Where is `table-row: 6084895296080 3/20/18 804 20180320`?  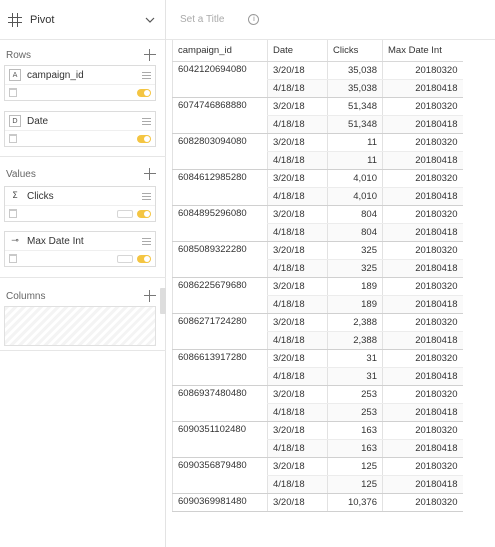 table-row: 6084895296080 3/20/18 804 20180320 is located at coordinates (317, 223).